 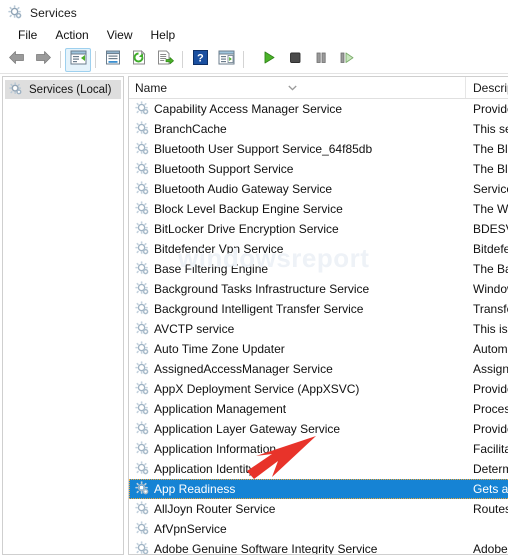 What do you see at coordinates (163, 35) in the screenshot?
I see `menu-help: Help` at bounding box center [163, 35].